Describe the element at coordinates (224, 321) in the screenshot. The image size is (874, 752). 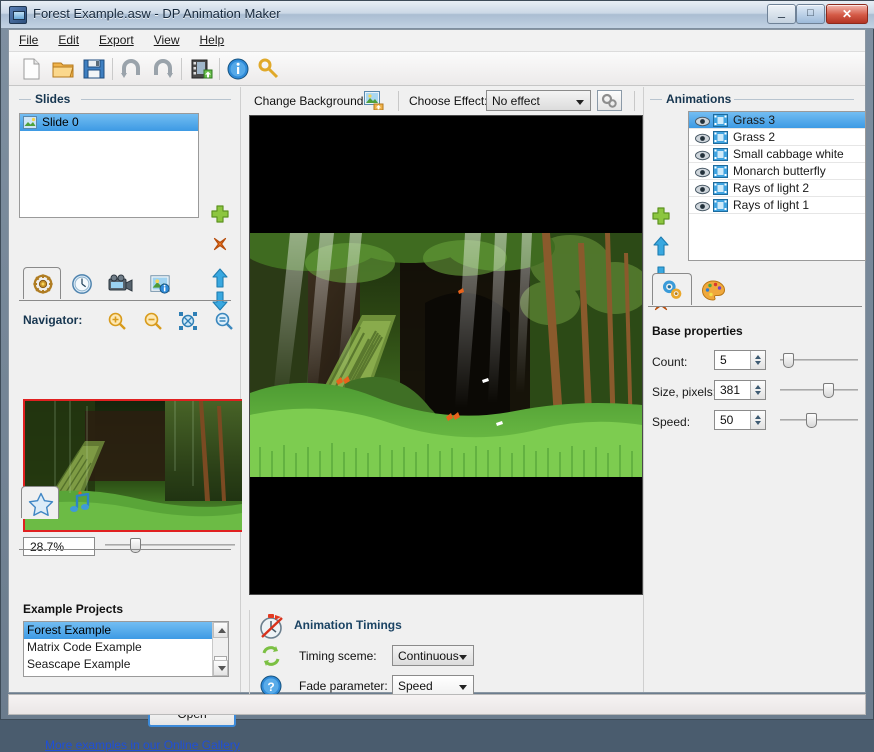
I see `actual-size-icon` at that location.